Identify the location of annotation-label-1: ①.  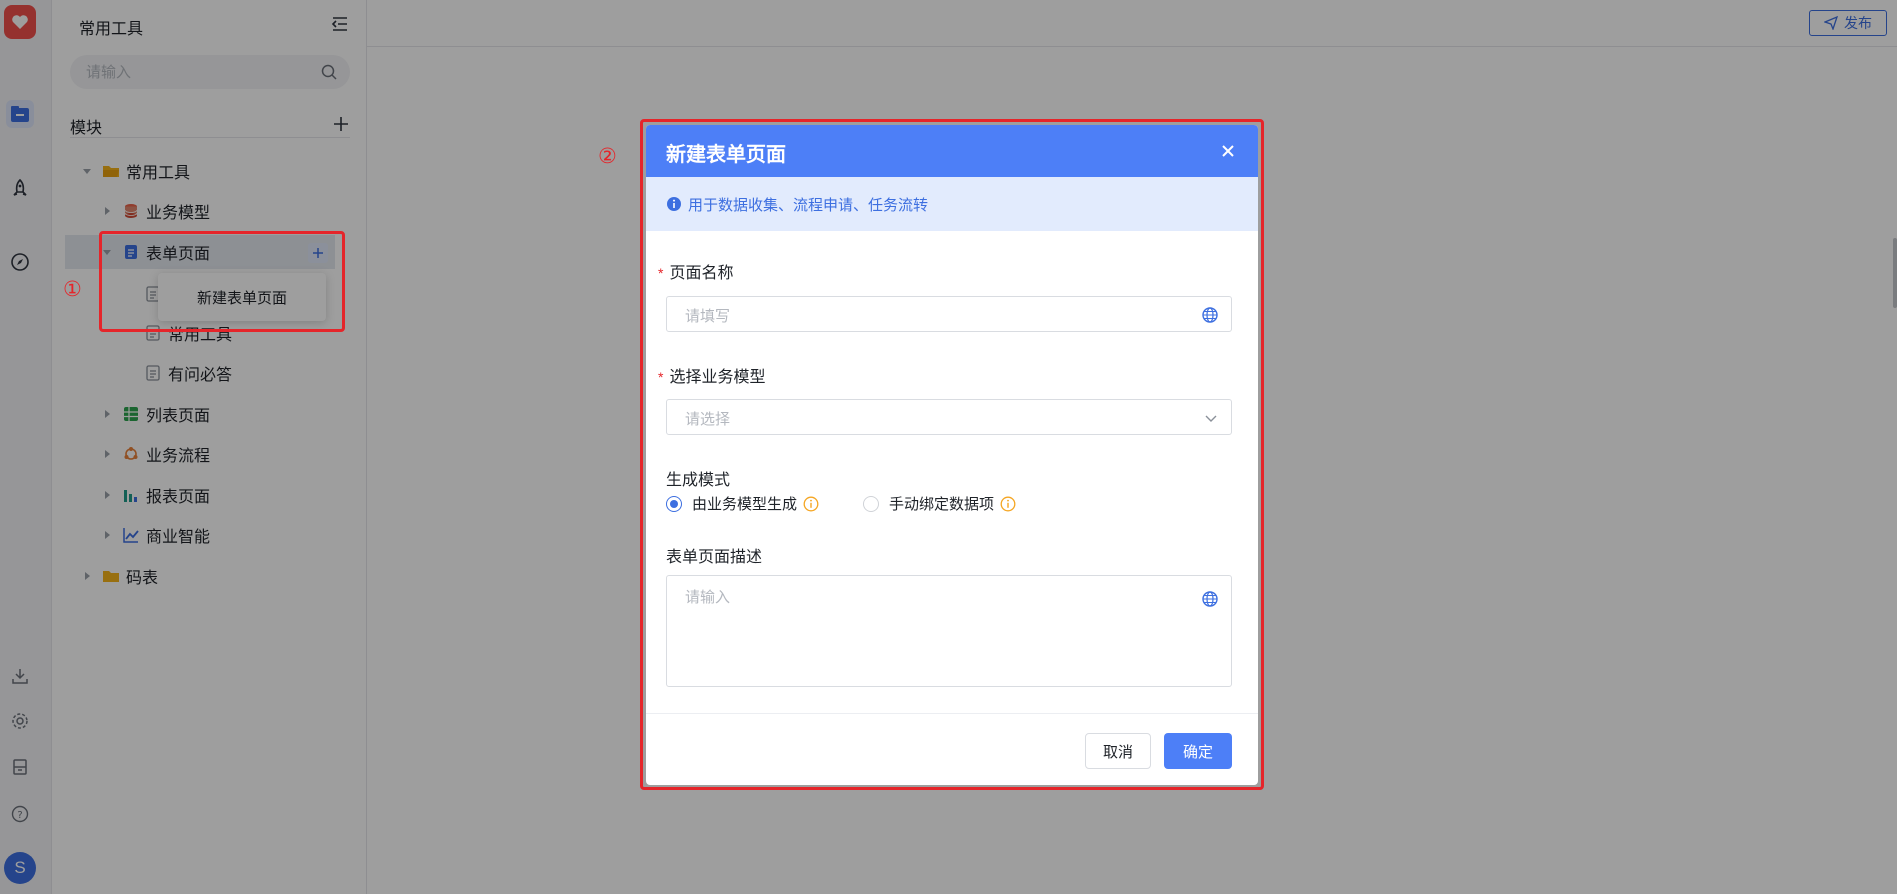
(72, 289).